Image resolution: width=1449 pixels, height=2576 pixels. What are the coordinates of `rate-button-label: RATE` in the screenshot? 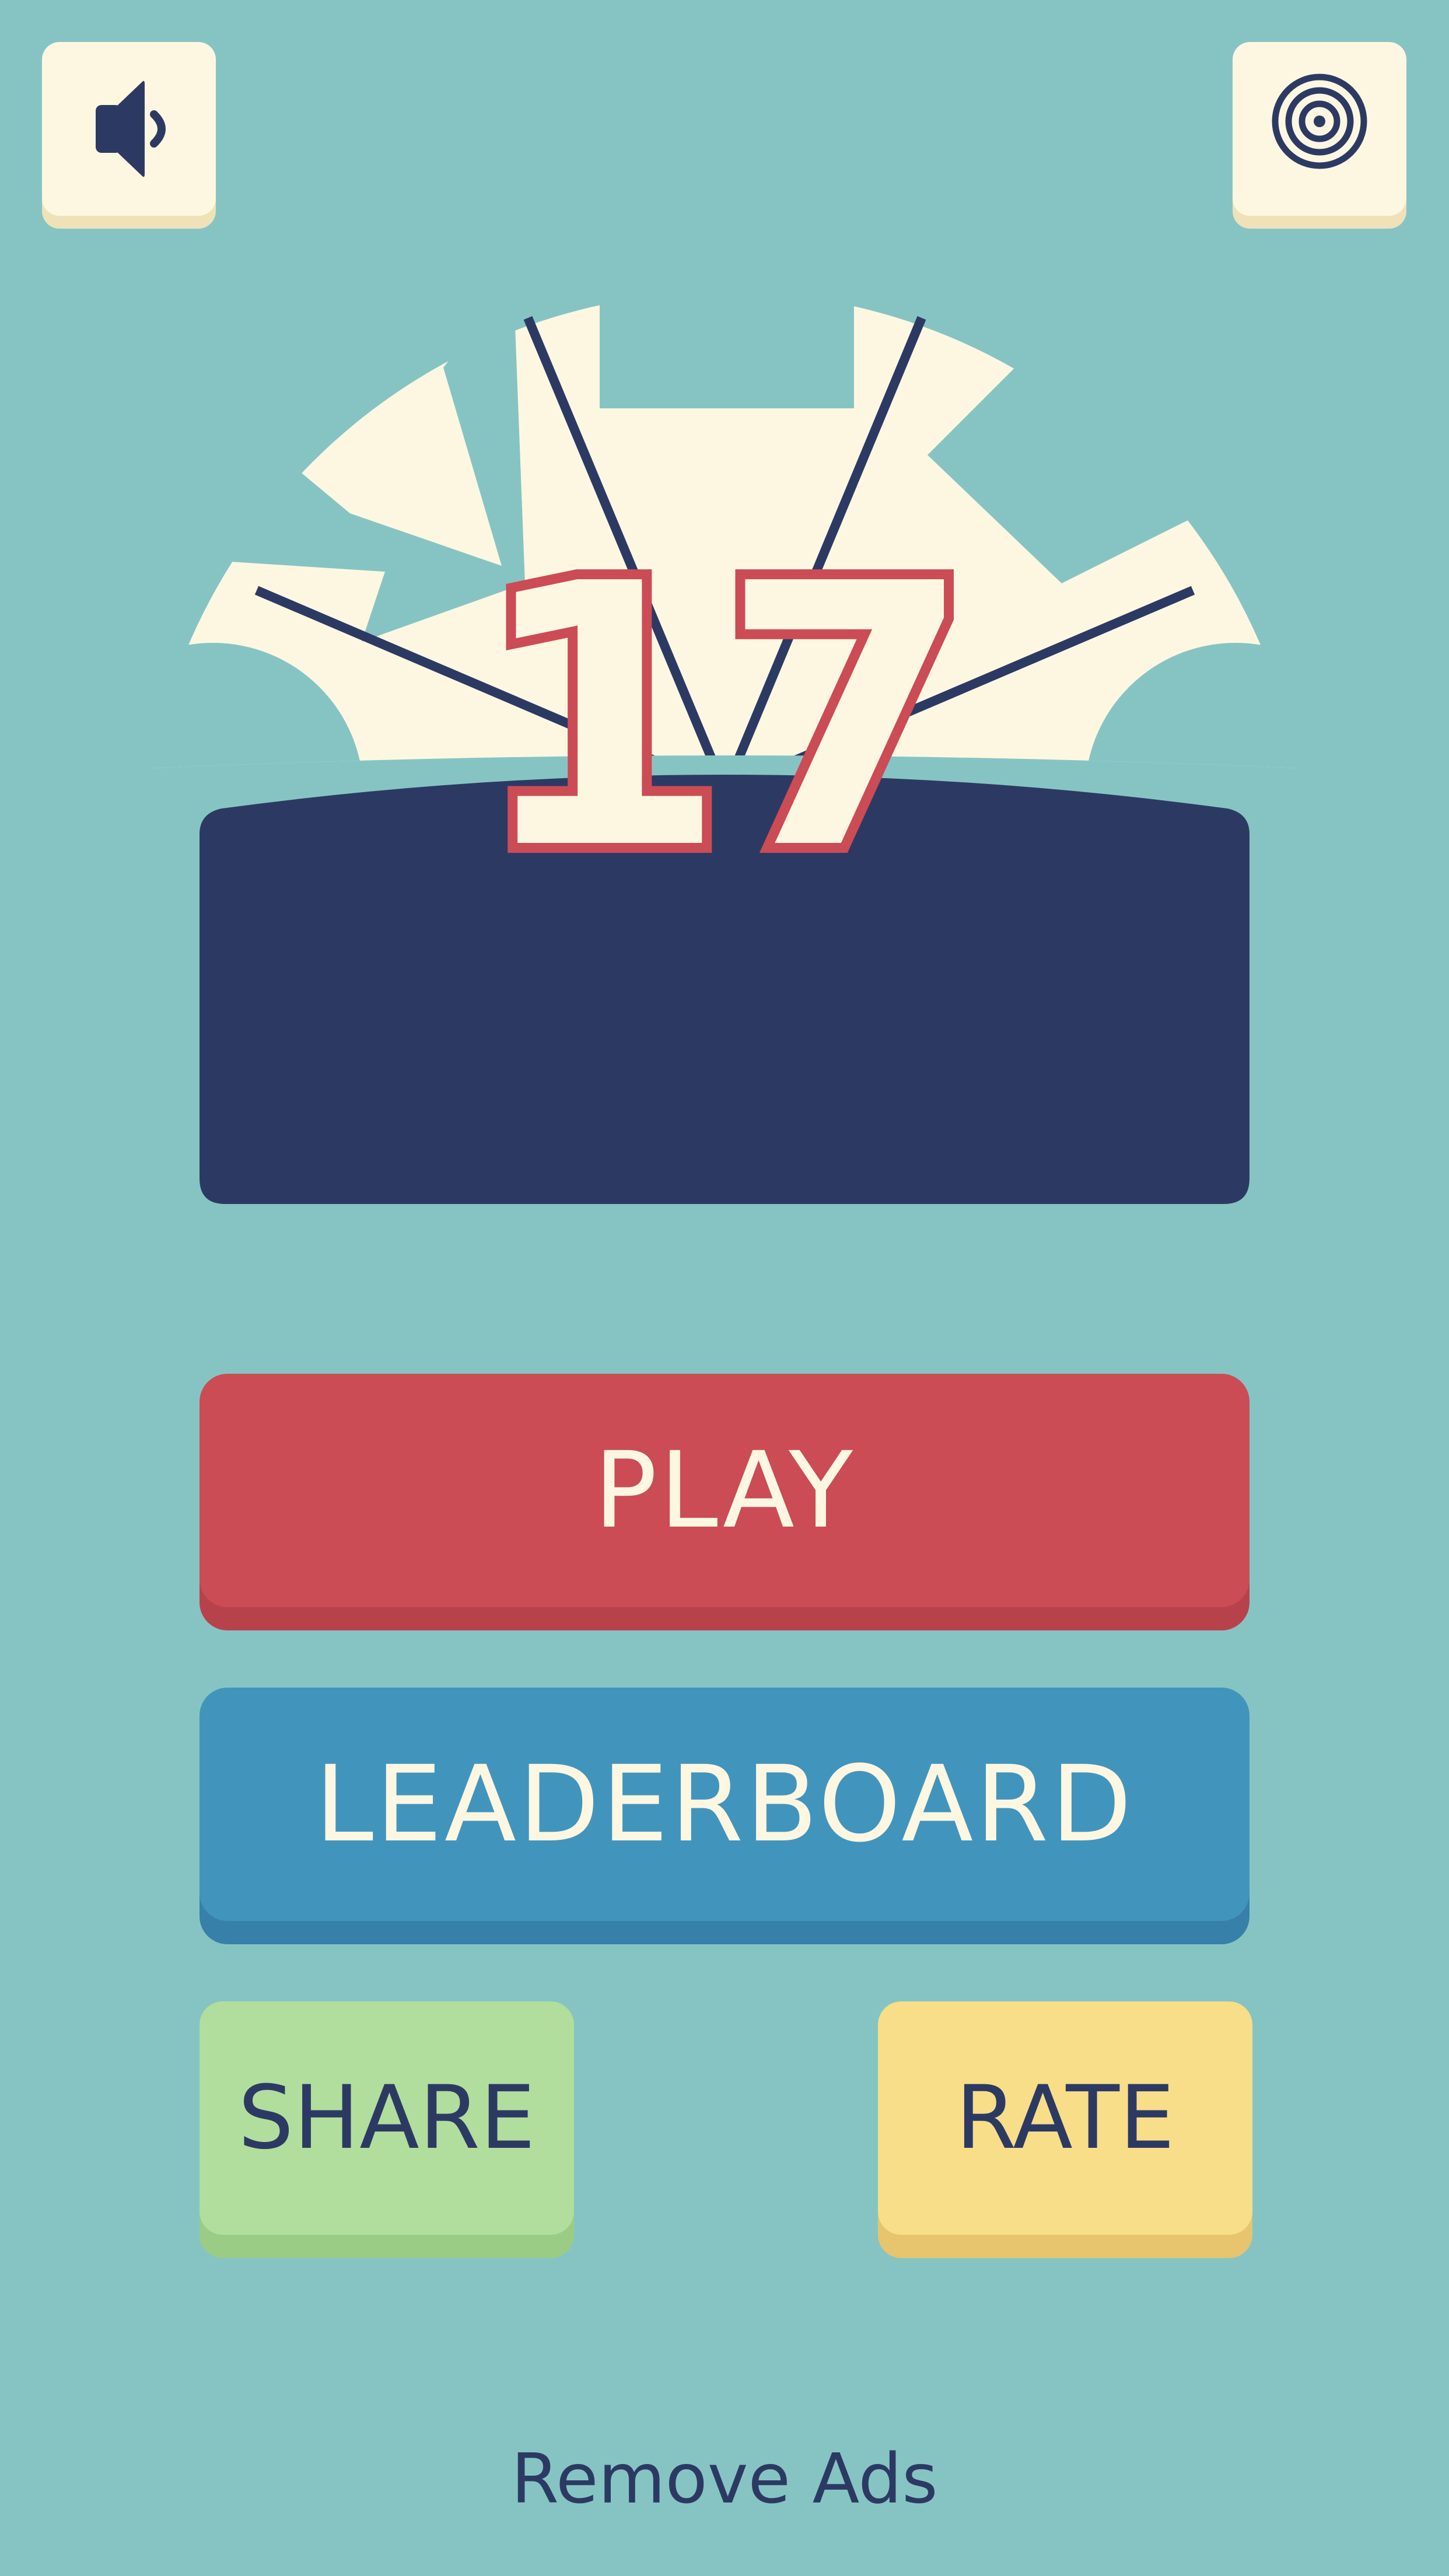 It's located at (1065, 2118).